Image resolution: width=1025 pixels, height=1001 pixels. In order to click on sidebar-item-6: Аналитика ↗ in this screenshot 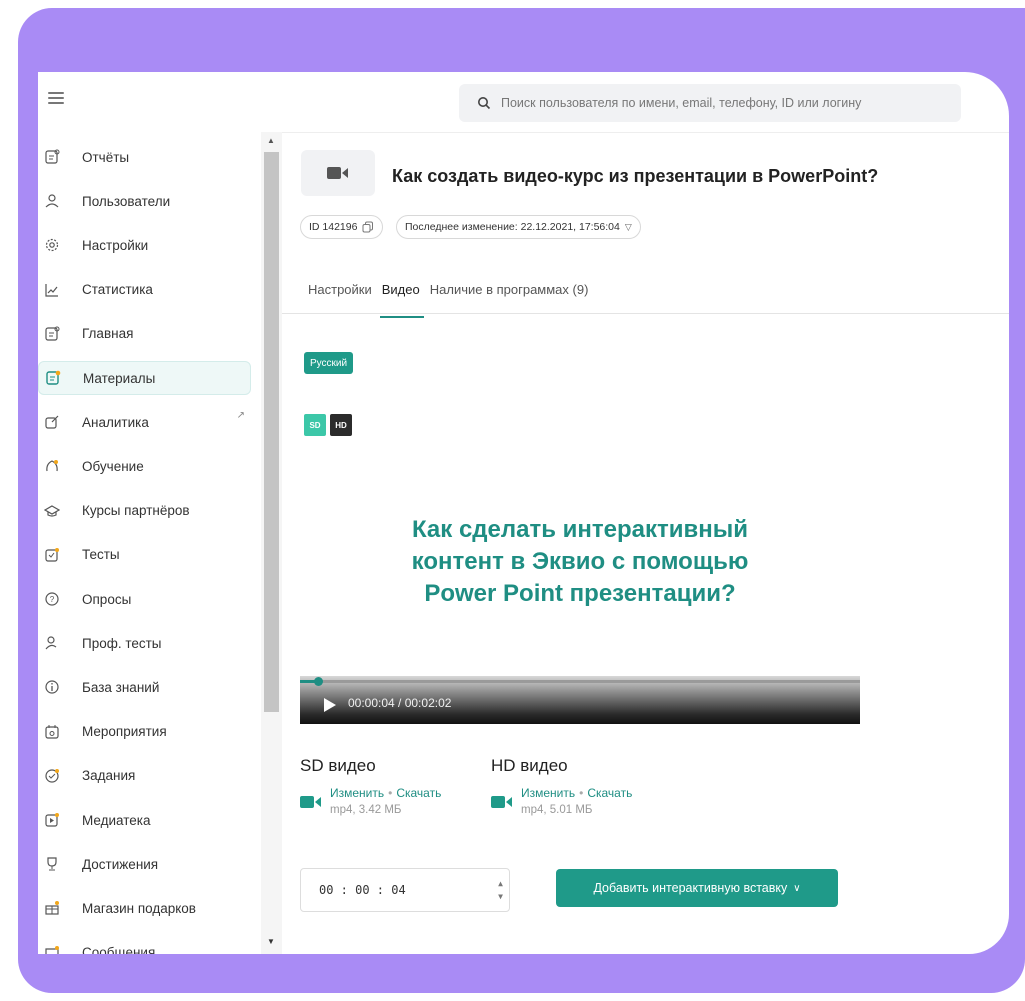, I will do `click(144, 422)`.